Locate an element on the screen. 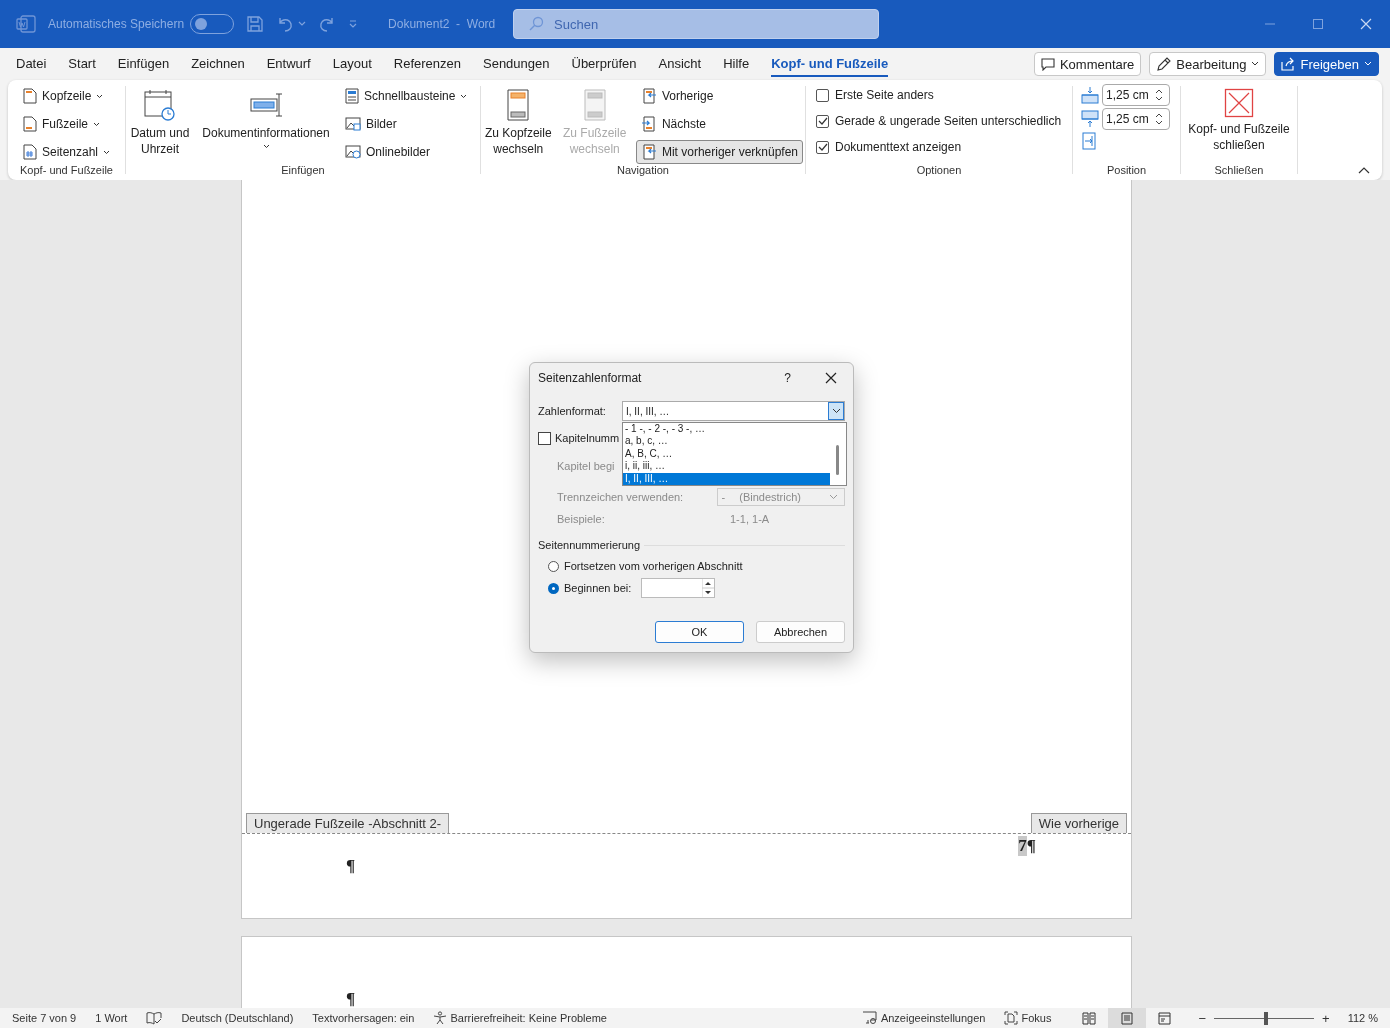  display-settings-button: Anzeigeeinstellungen is located at coordinates (923, 1018).